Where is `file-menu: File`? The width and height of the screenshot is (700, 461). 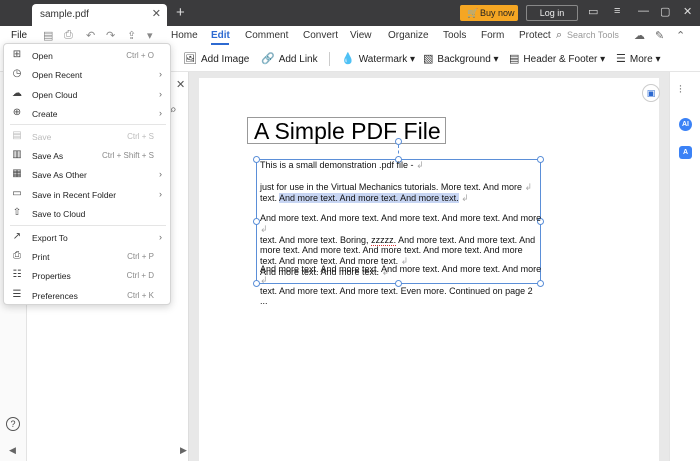
file-menu: File is located at coordinates (19, 35).